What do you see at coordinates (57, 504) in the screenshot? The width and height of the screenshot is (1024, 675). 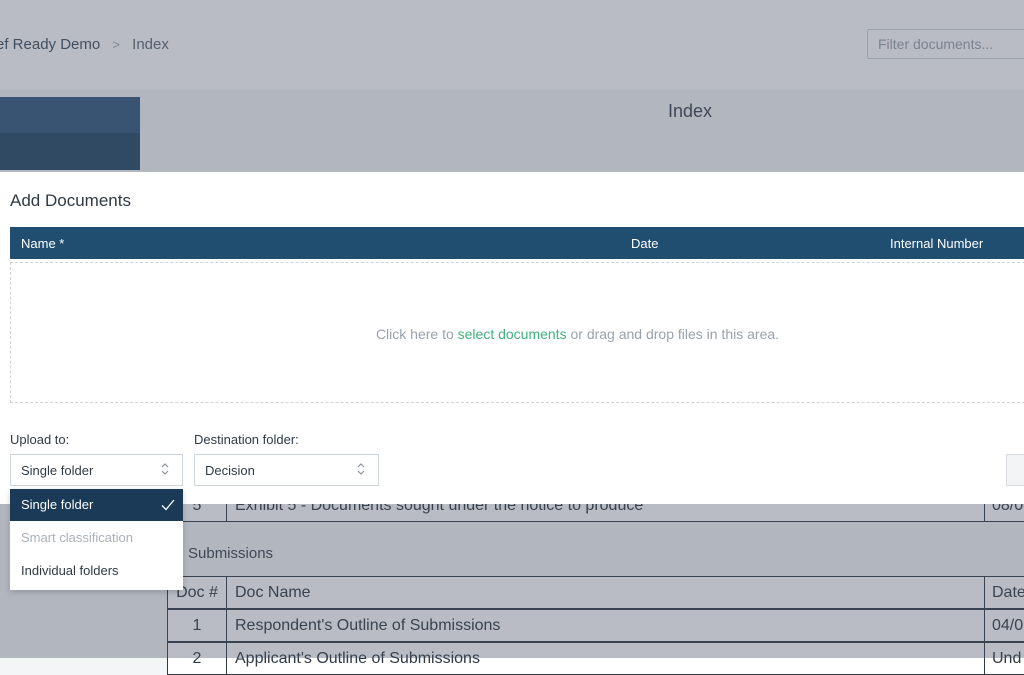 I see `menu-item-label: Single folder` at bounding box center [57, 504].